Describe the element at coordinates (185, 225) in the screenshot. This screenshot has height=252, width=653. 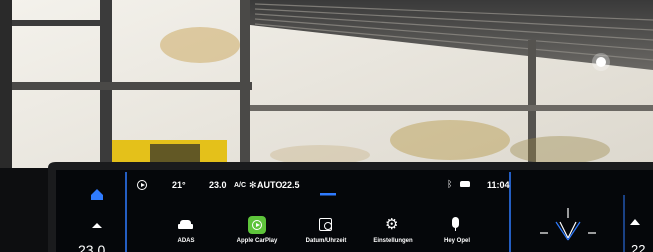
I see `car-icon` at that location.